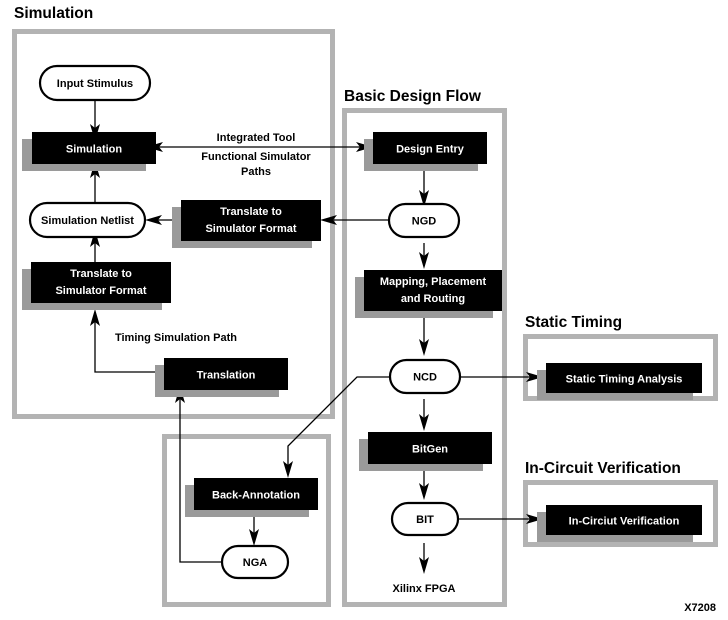 This screenshot has height=620, width=728. What do you see at coordinates (430, 450) in the screenshot?
I see `node-bitgen-label: BitGen` at bounding box center [430, 450].